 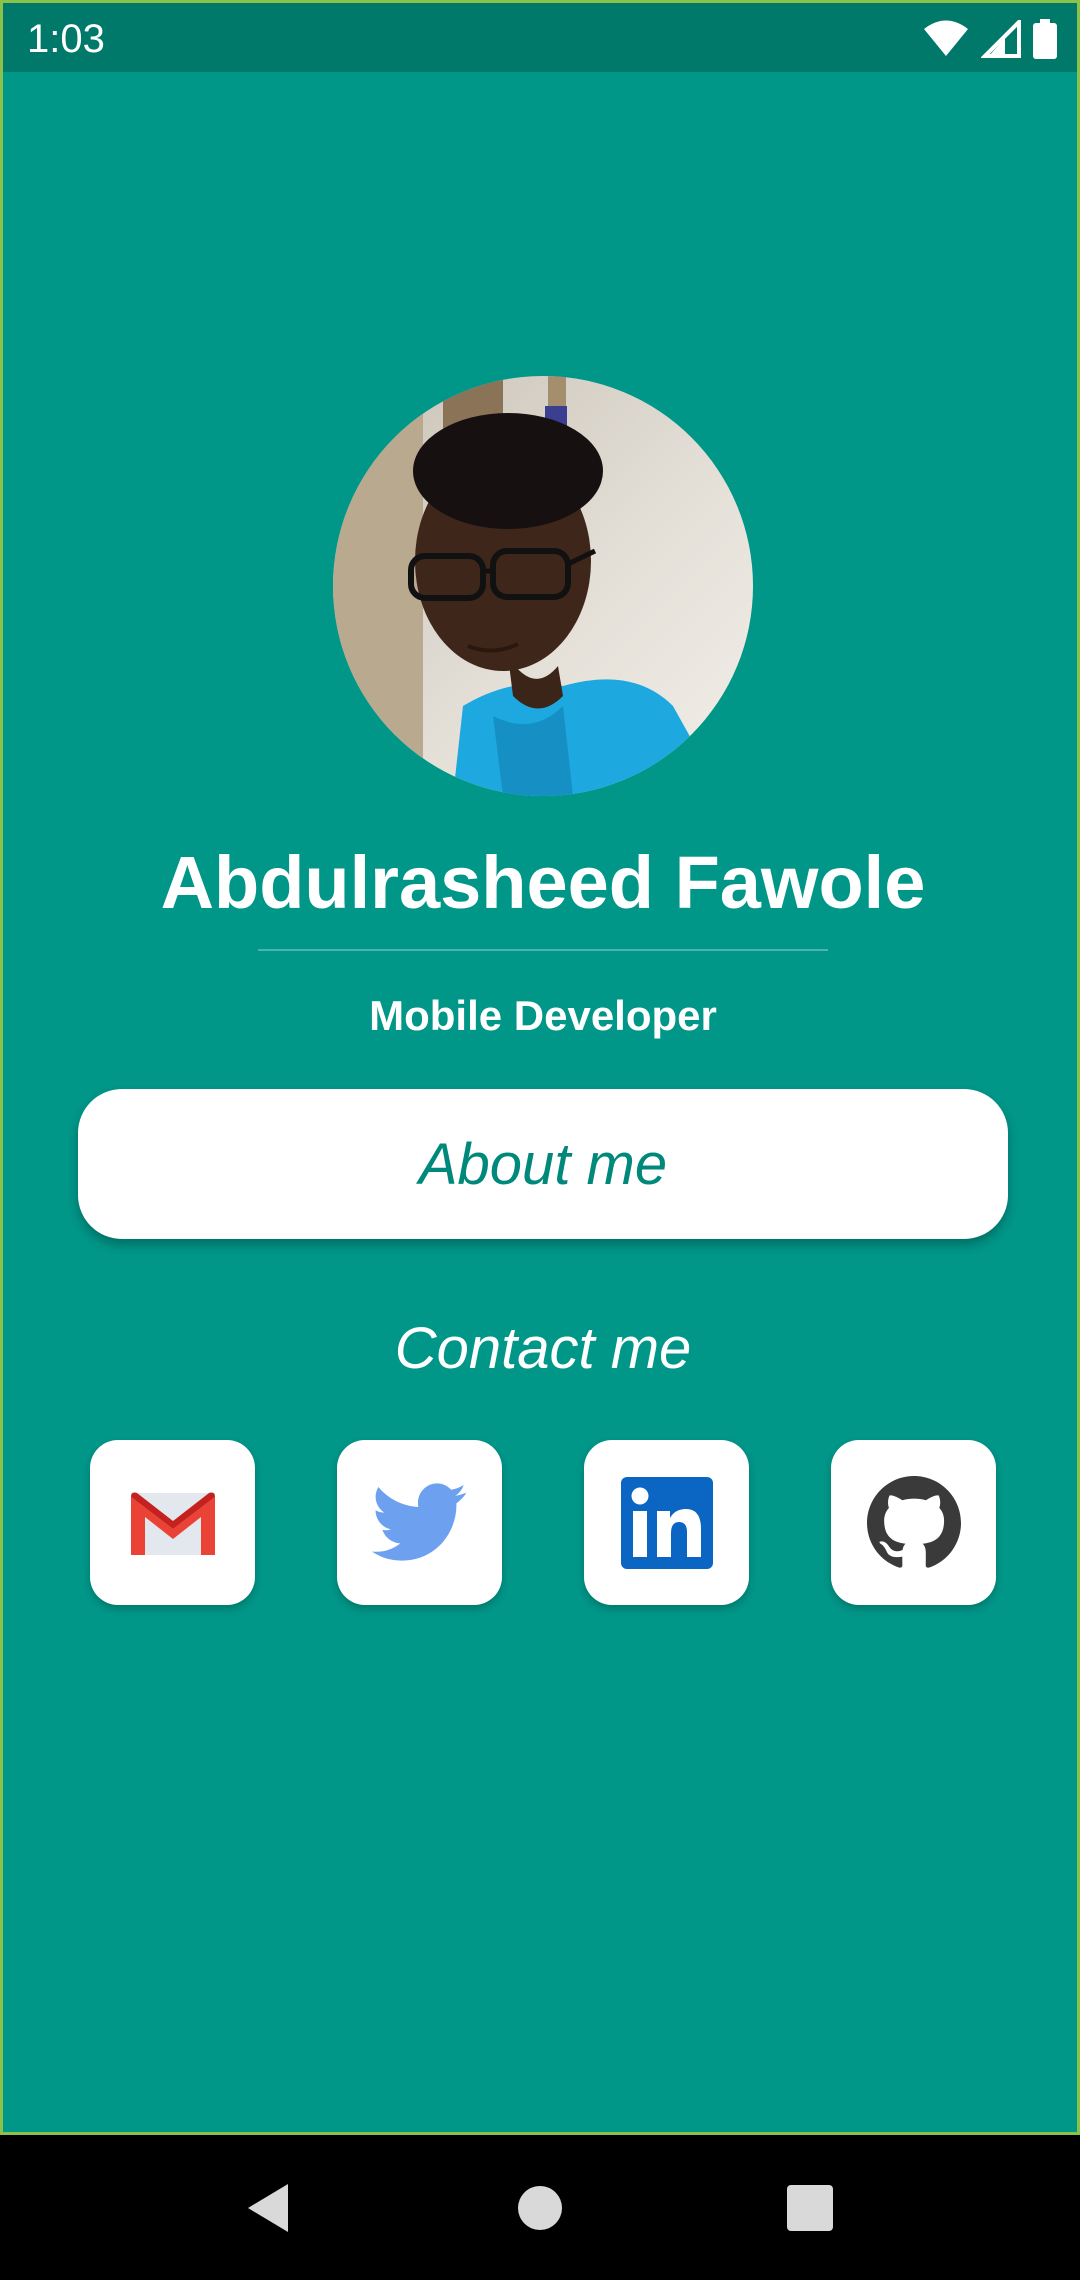 I want to click on recents-button, so click(x=810, y=2207).